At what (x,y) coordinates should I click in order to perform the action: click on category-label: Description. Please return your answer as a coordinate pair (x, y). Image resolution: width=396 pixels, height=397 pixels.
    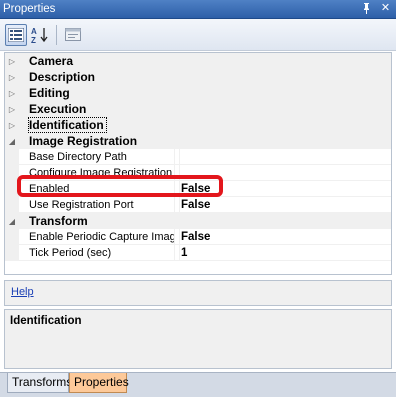
    Looking at the image, I should click on (62, 77).